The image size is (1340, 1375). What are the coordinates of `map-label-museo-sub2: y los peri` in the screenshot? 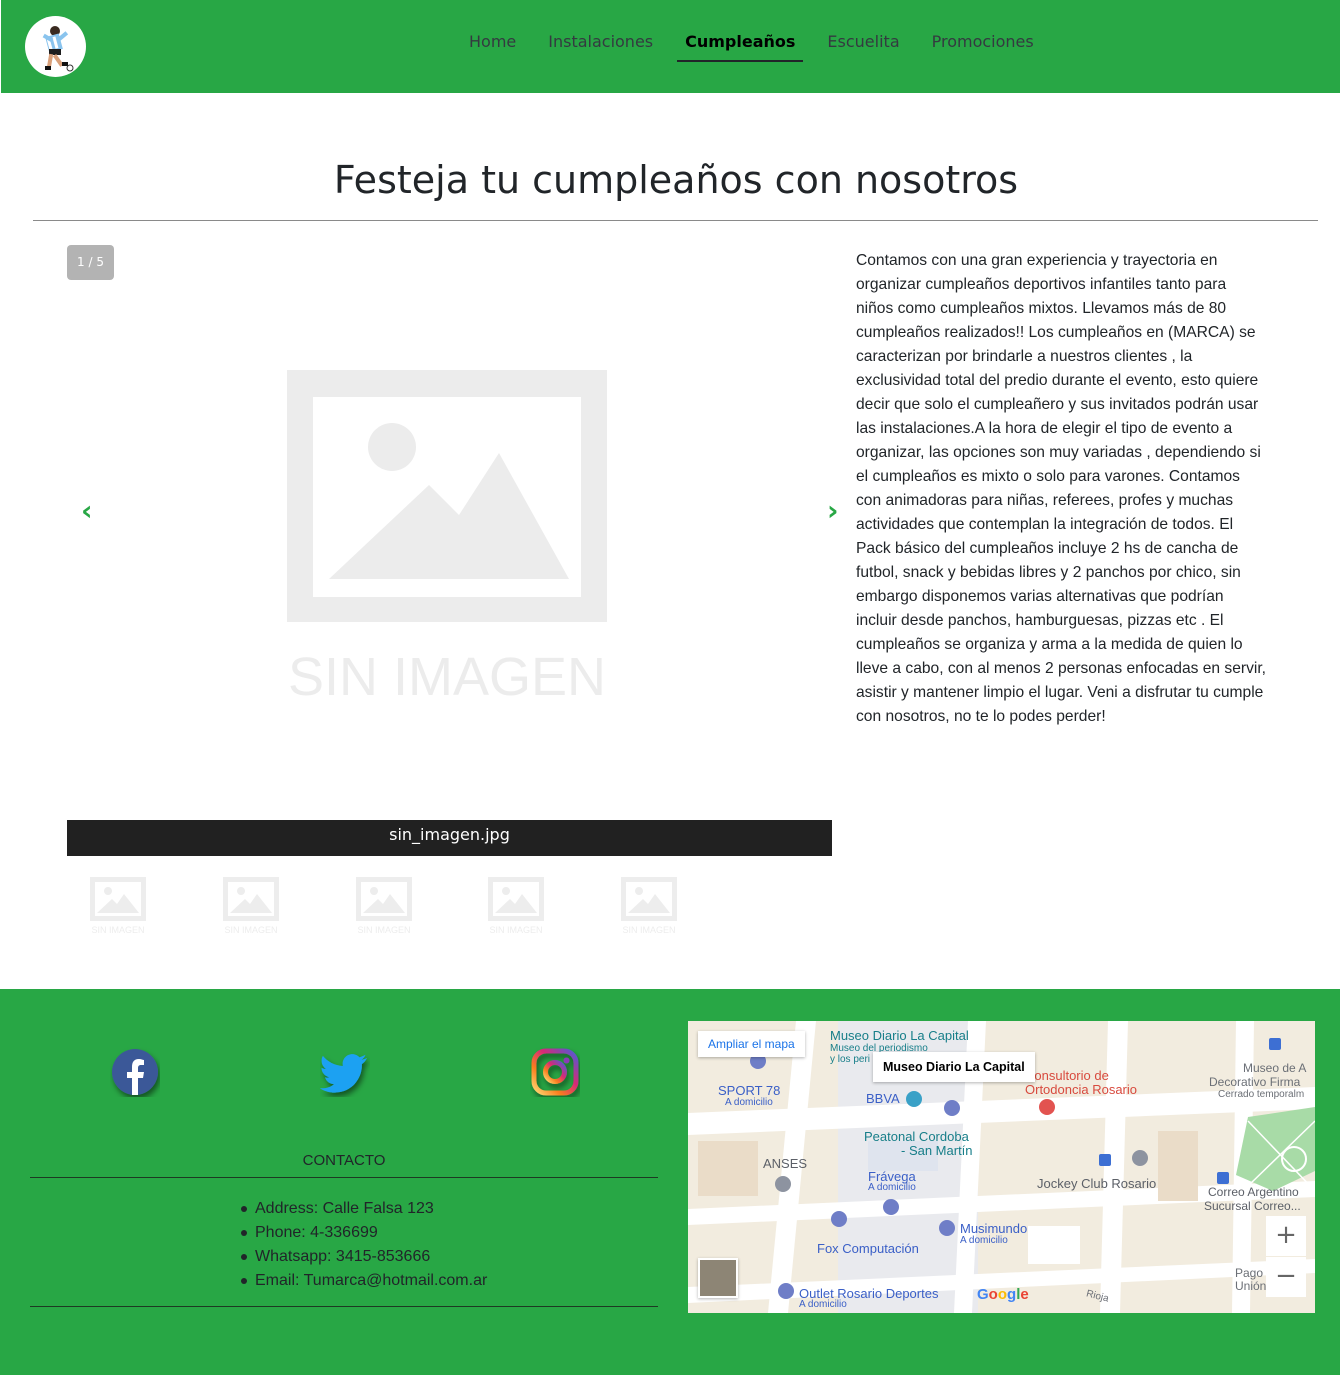 It's located at (850, 1059).